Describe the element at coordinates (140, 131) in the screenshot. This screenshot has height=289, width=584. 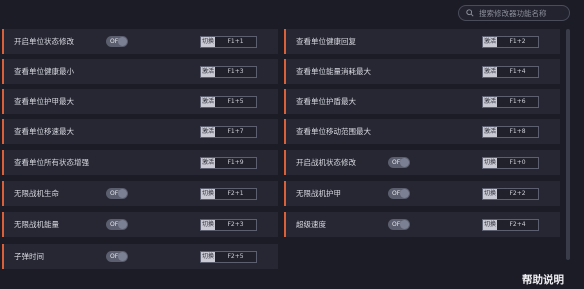
I see `option-row: 查看单位移速最大 激活 F1+7` at that location.